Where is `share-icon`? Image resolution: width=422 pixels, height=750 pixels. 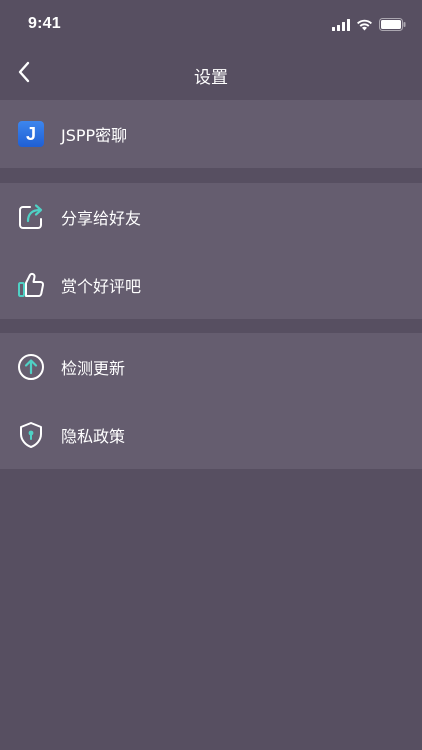
share-icon is located at coordinates (31, 217).